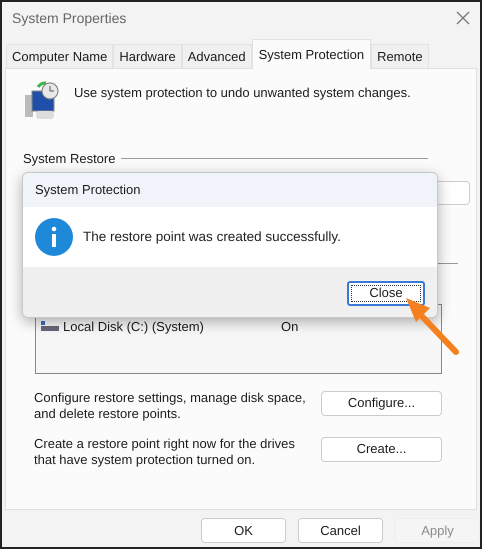 The width and height of the screenshot is (482, 549). I want to click on drive-icon, so click(50, 326).